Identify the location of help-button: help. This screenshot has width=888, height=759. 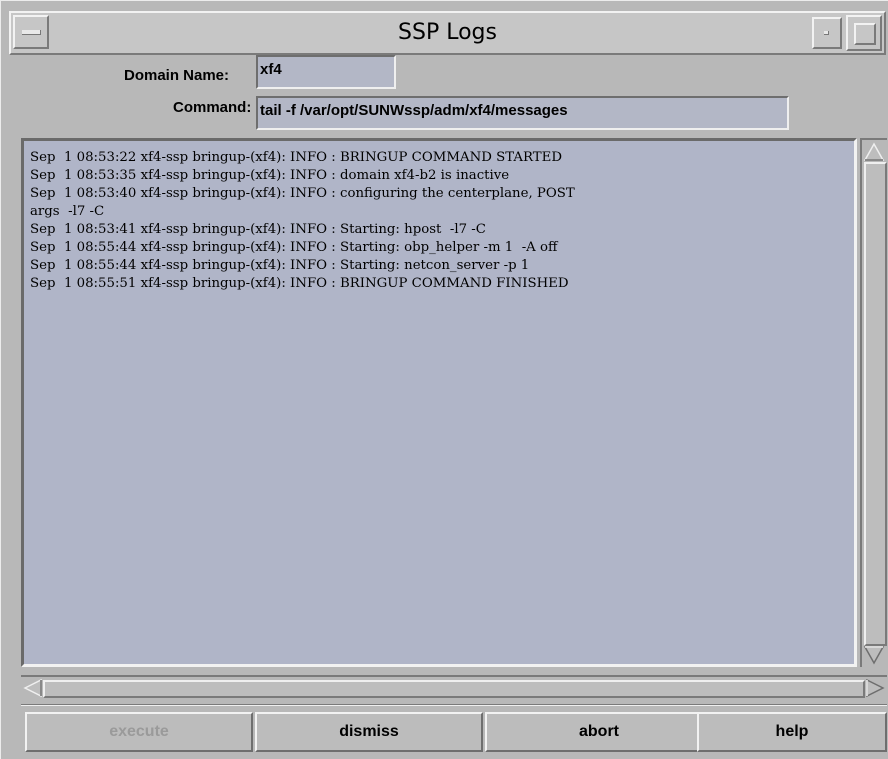
(792, 732).